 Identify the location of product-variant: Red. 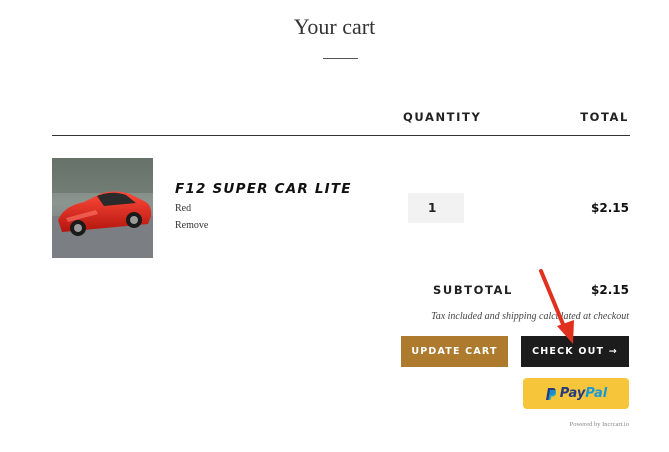
(183, 208).